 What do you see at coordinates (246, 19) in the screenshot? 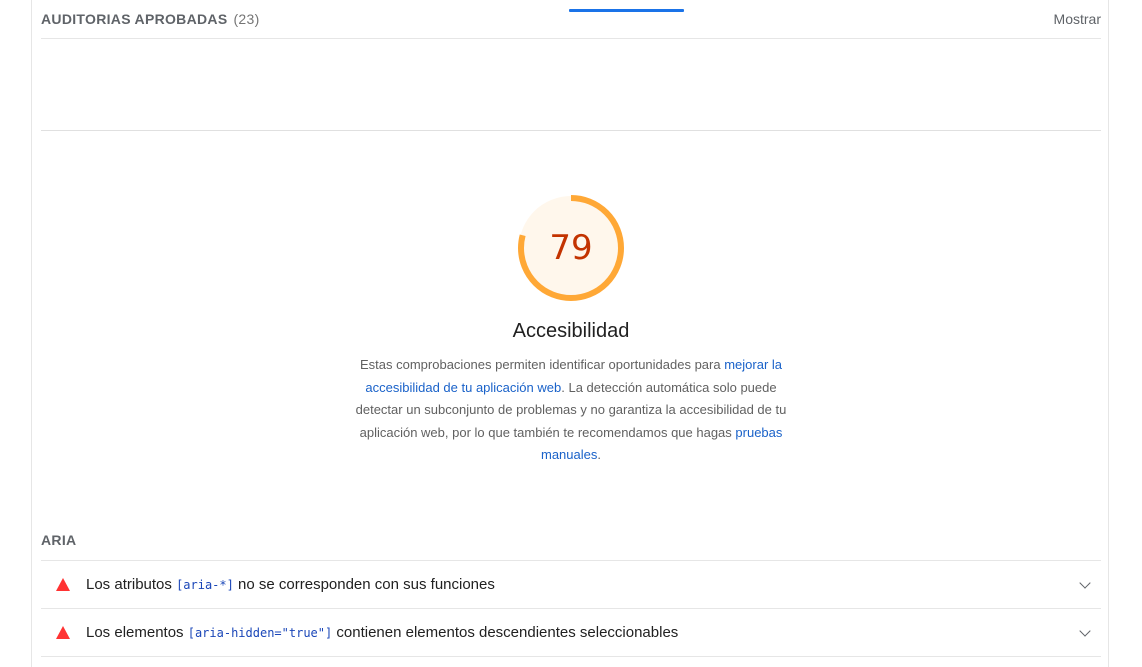
I see `passed-audits-count: (23)` at bounding box center [246, 19].